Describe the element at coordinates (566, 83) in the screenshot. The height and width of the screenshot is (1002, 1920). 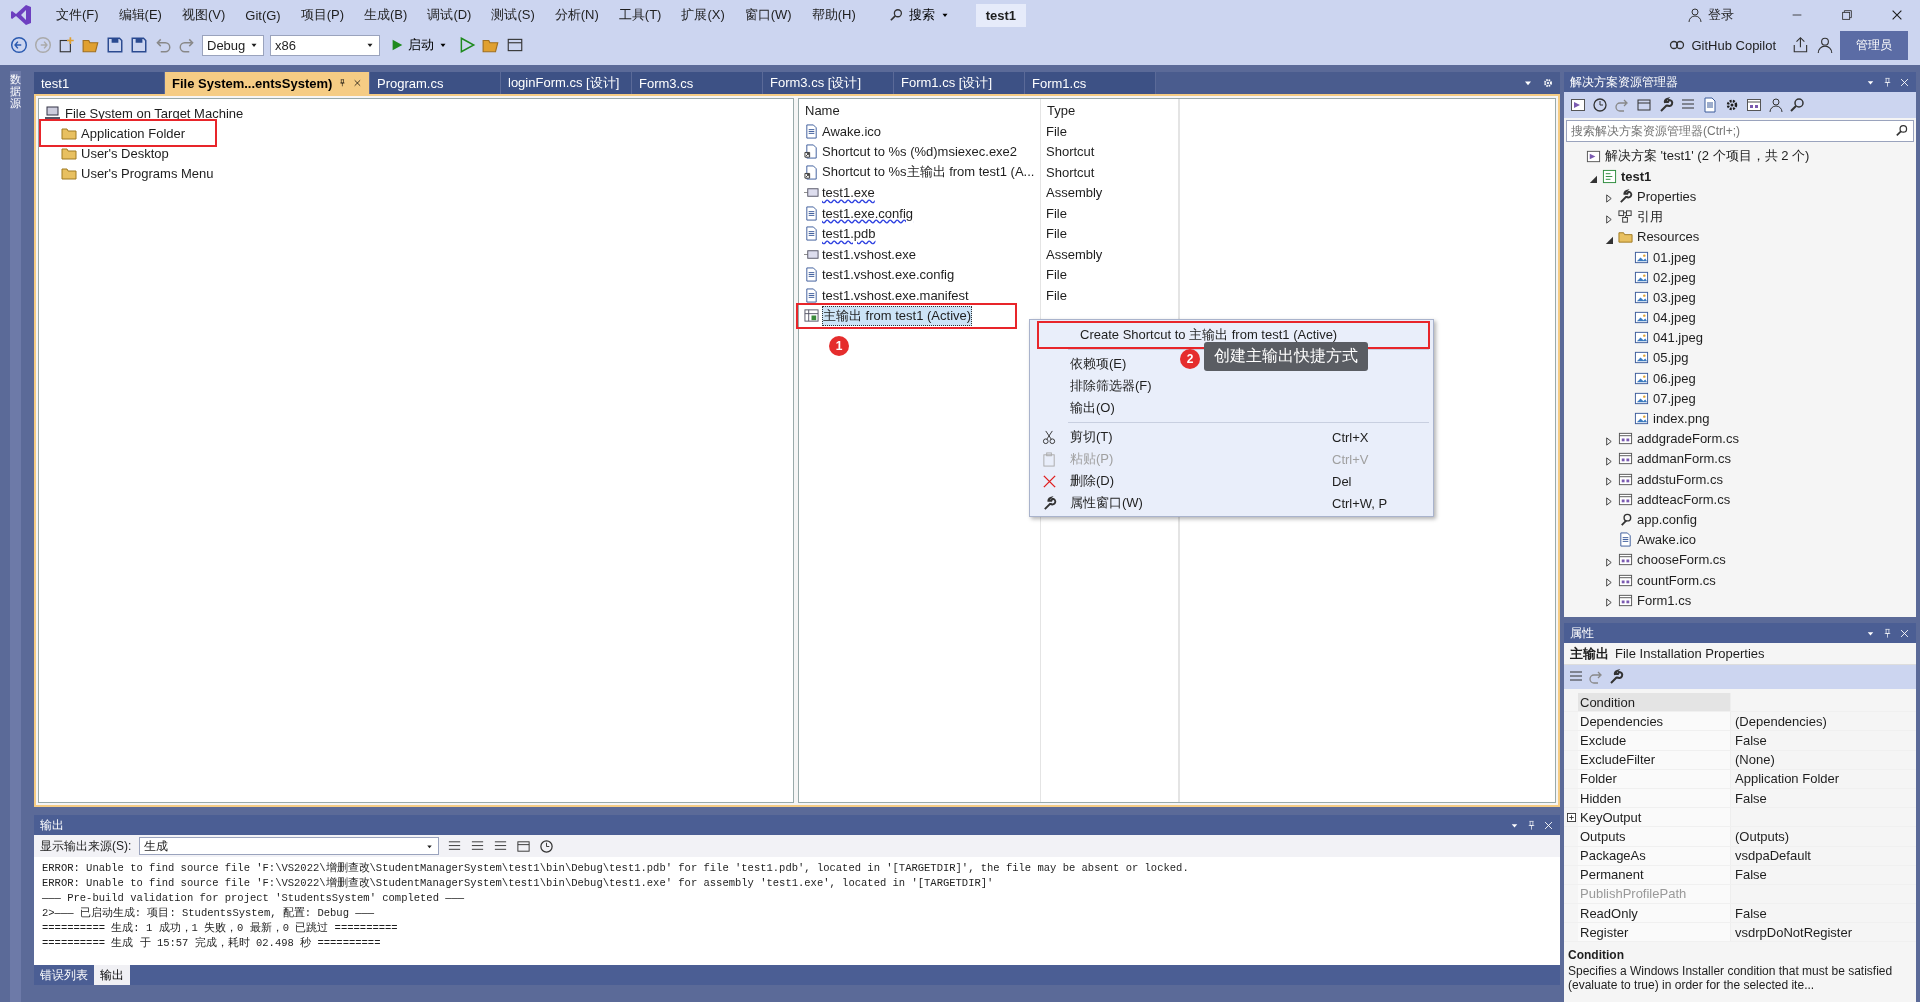
I see `document-tab: loginForm.cs [设计]` at that location.